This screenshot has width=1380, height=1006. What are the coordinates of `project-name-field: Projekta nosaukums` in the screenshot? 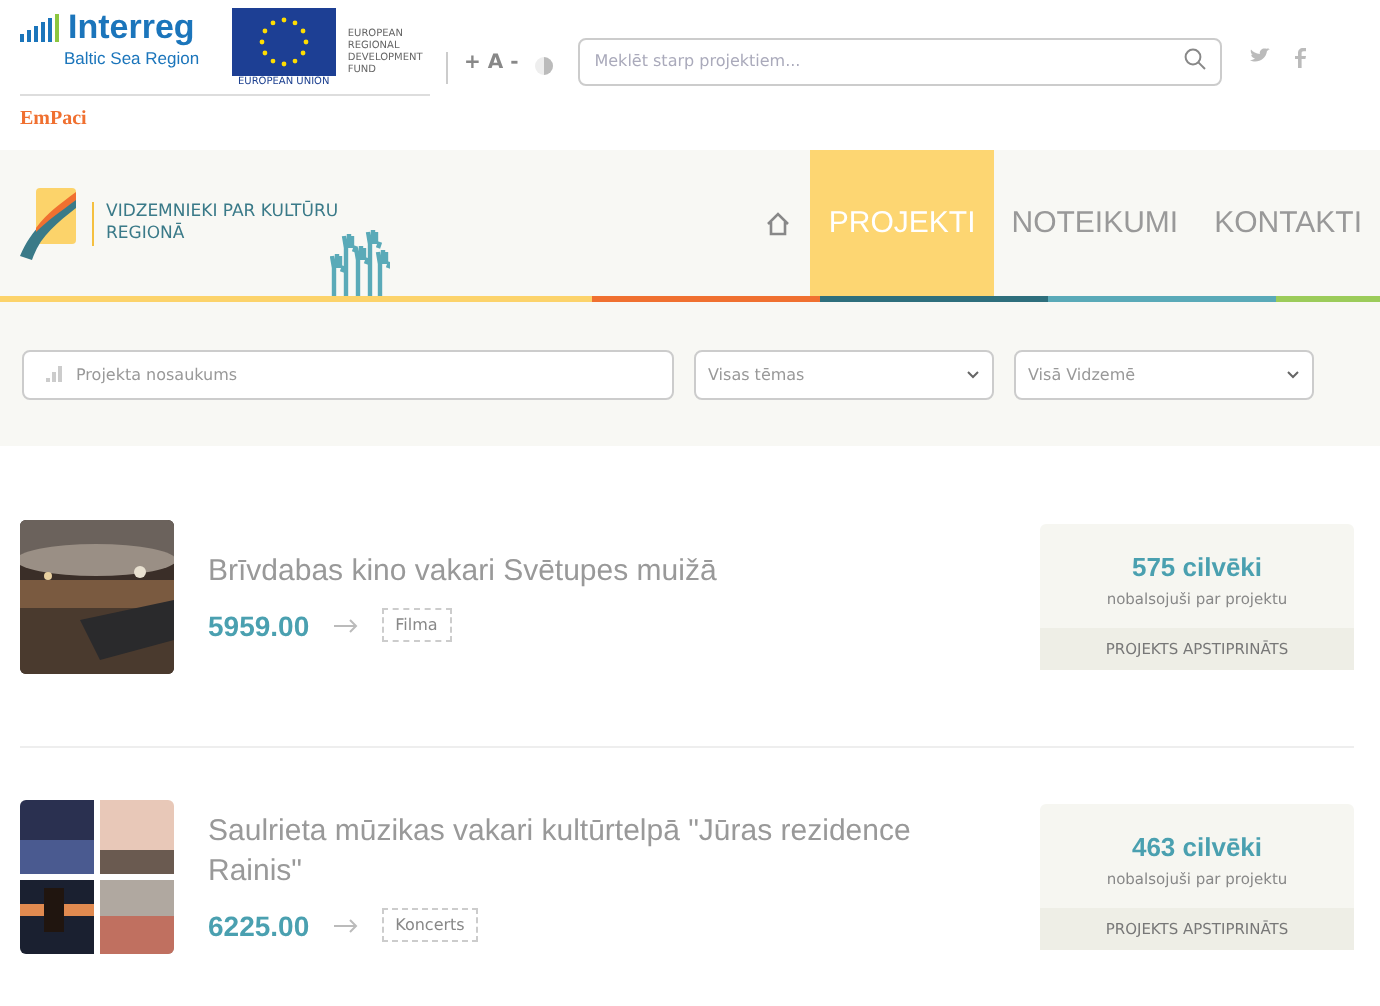 It's located at (348, 375).